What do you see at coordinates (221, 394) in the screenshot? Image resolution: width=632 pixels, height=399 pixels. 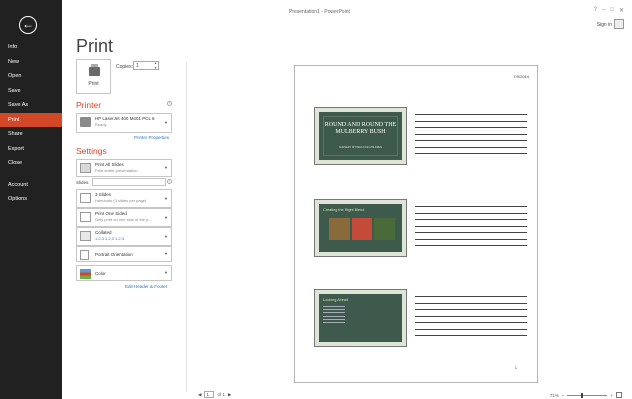 I see `page-total: of 1` at bounding box center [221, 394].